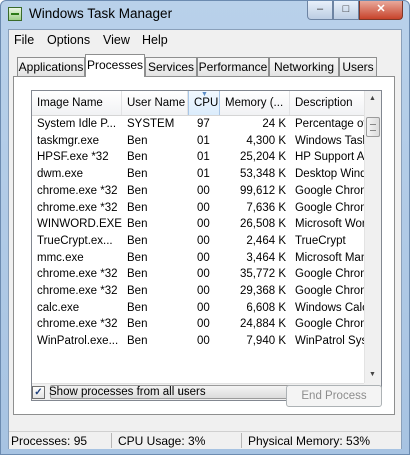 Image resolution: width=410 pixels, height=455 pixels. What do you see at coordinates (372, 375) in the screenshot?
I see `scroll-down-arrow-icon: ▼` at bounding box center [372, 375].